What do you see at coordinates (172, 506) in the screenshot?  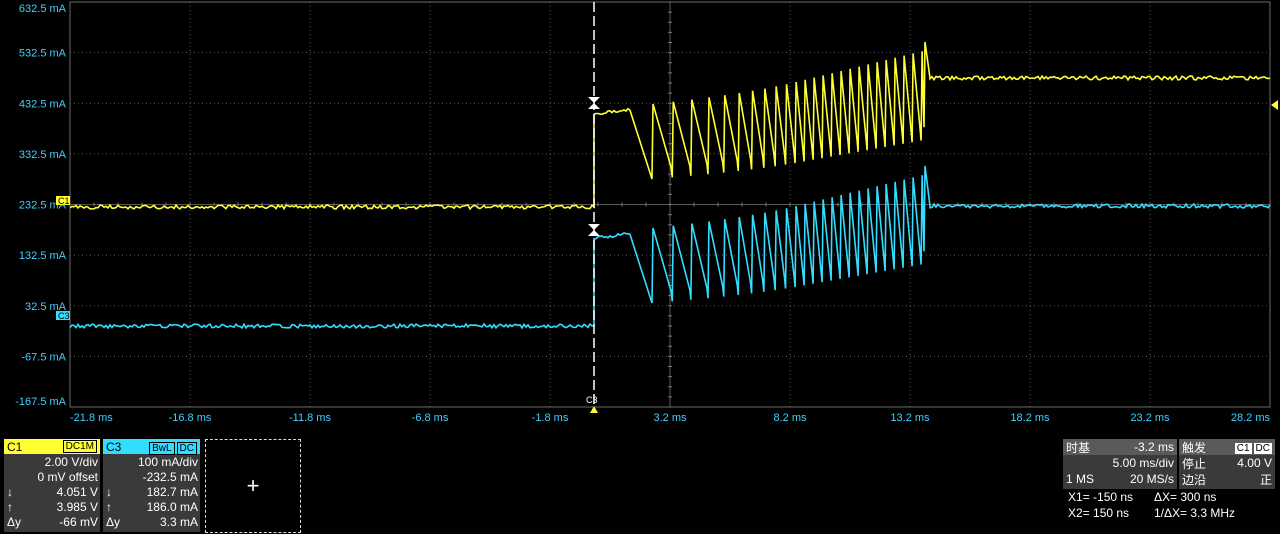 I see `channel3-cursor-up: 186.0 mA` at bounding box center [172, 506].